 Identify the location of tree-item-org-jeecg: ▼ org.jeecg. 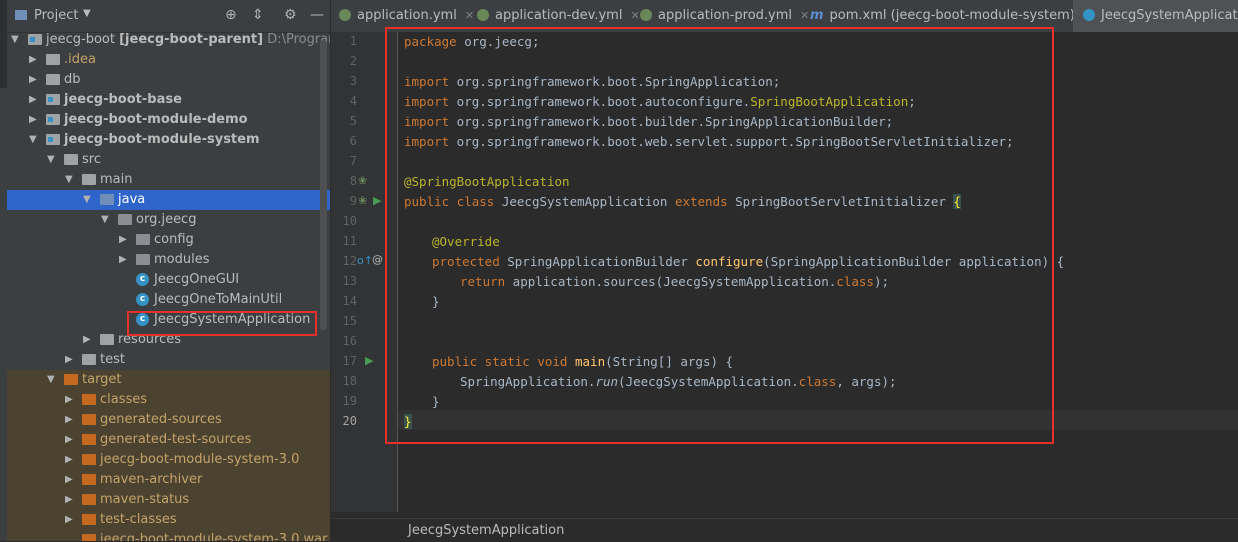
(168, 220).